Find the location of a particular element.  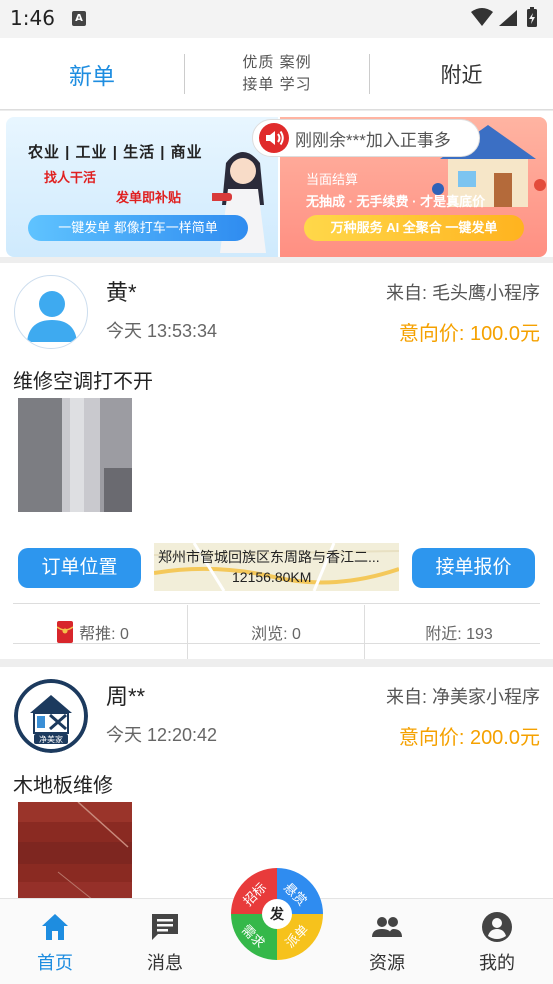

order-distance: 12156.80KM is located at coordinates (272, 577).